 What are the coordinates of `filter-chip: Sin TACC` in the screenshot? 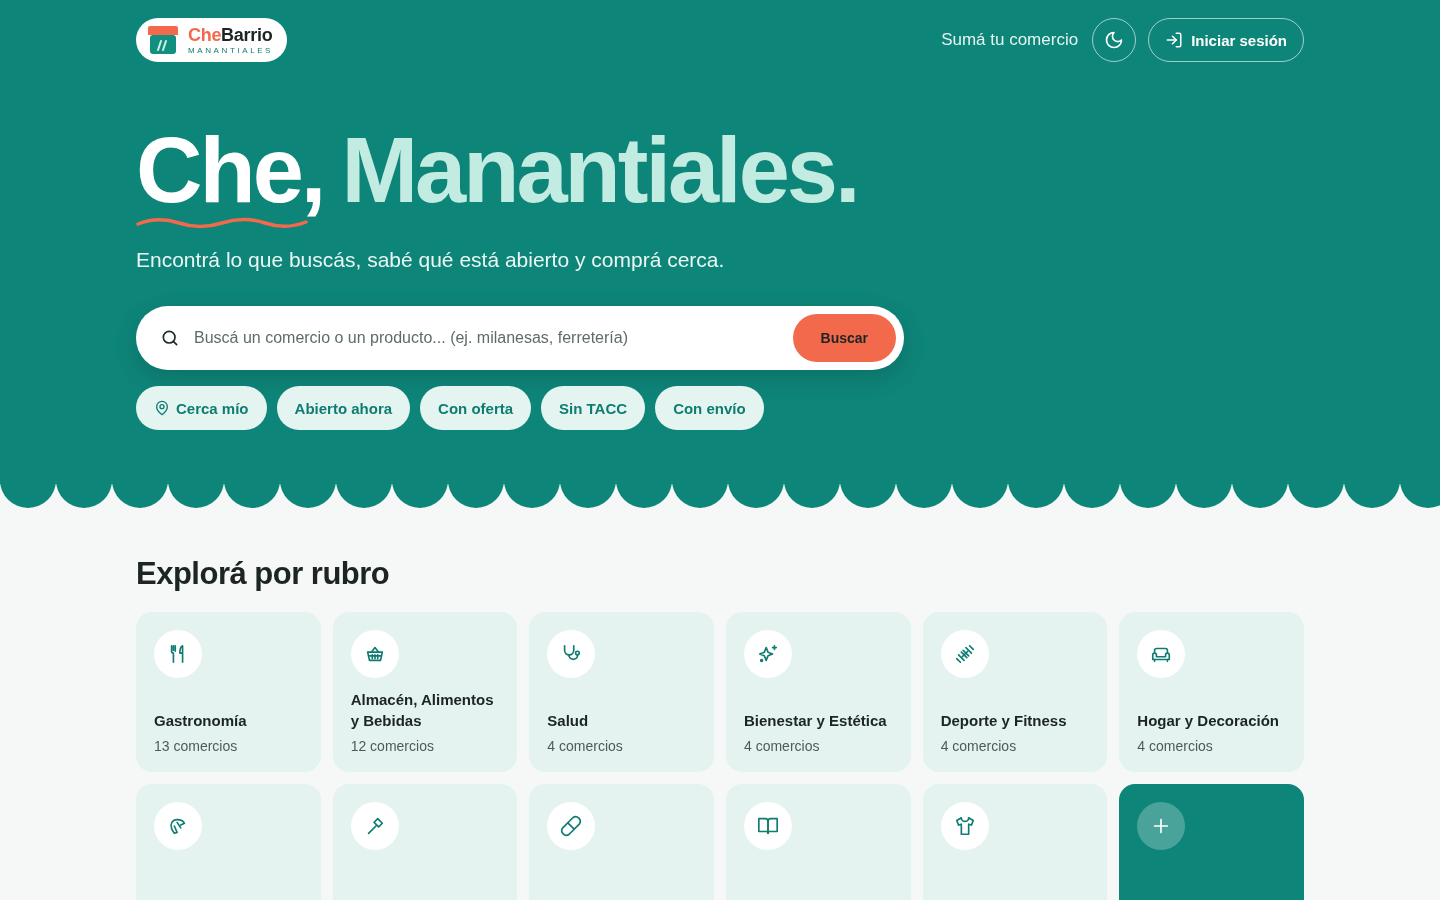 It's located at (593, 408).